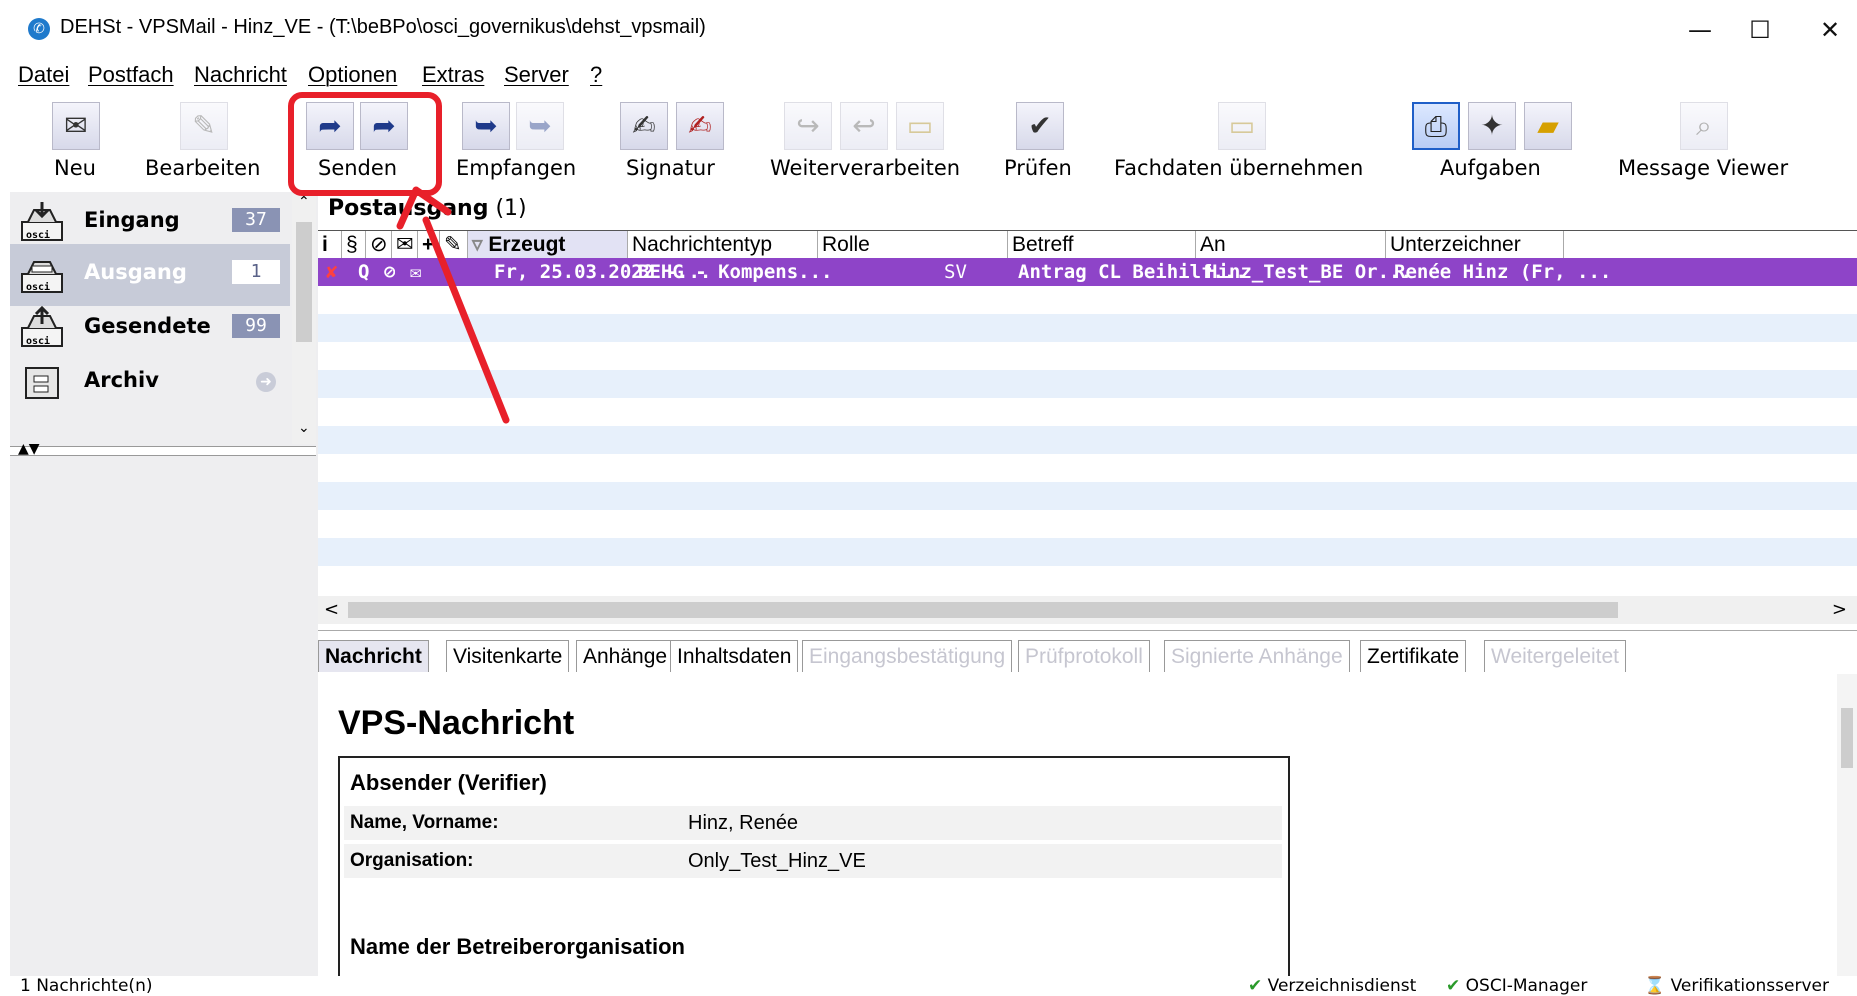  Describe the element at coordinates (354, 245) in the screenshot. I see `col-paragraph: §` at that location.